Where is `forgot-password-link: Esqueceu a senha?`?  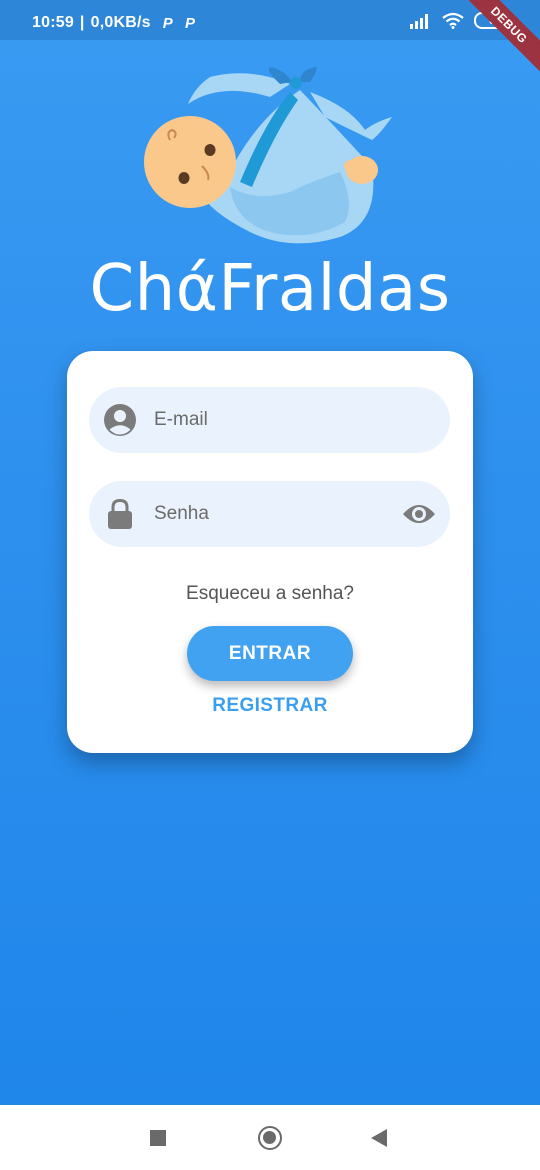
forgot-password-link: Esqueceu a senha? is located at coordinates (270, 594).